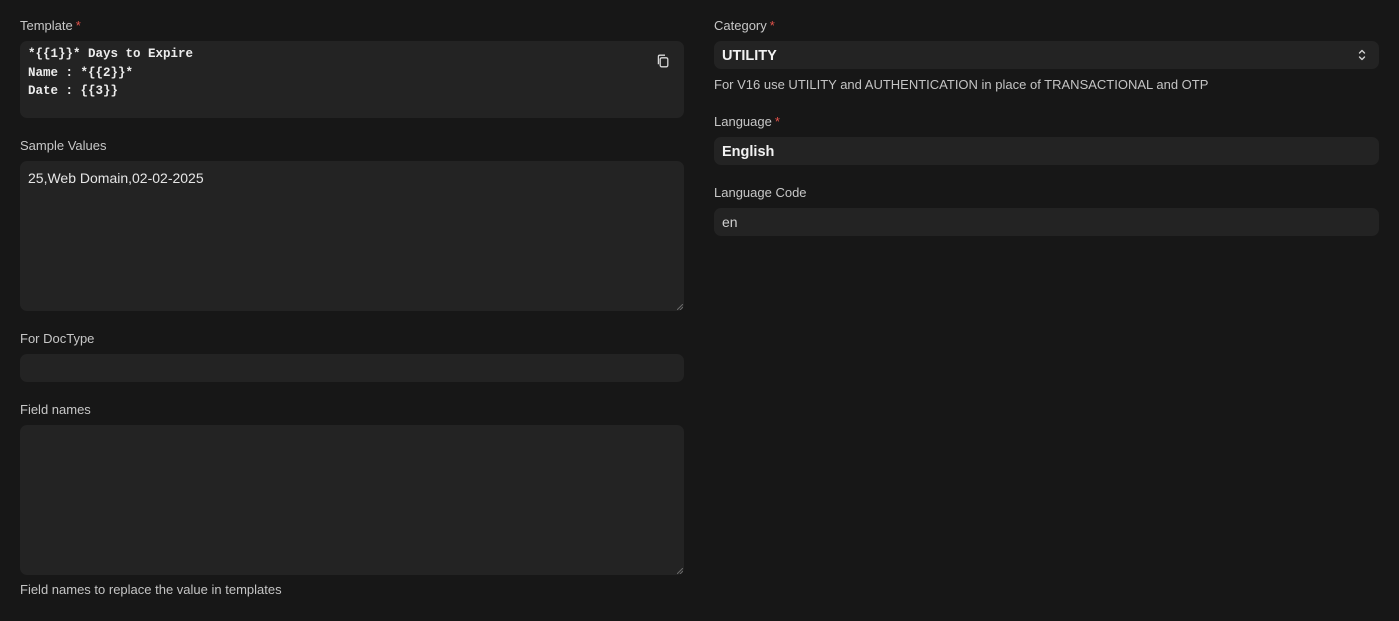  What do you see at coordinates (352, 368) in the screenshot?
I see `for-doctype-input` at bounding box center [352, 368].